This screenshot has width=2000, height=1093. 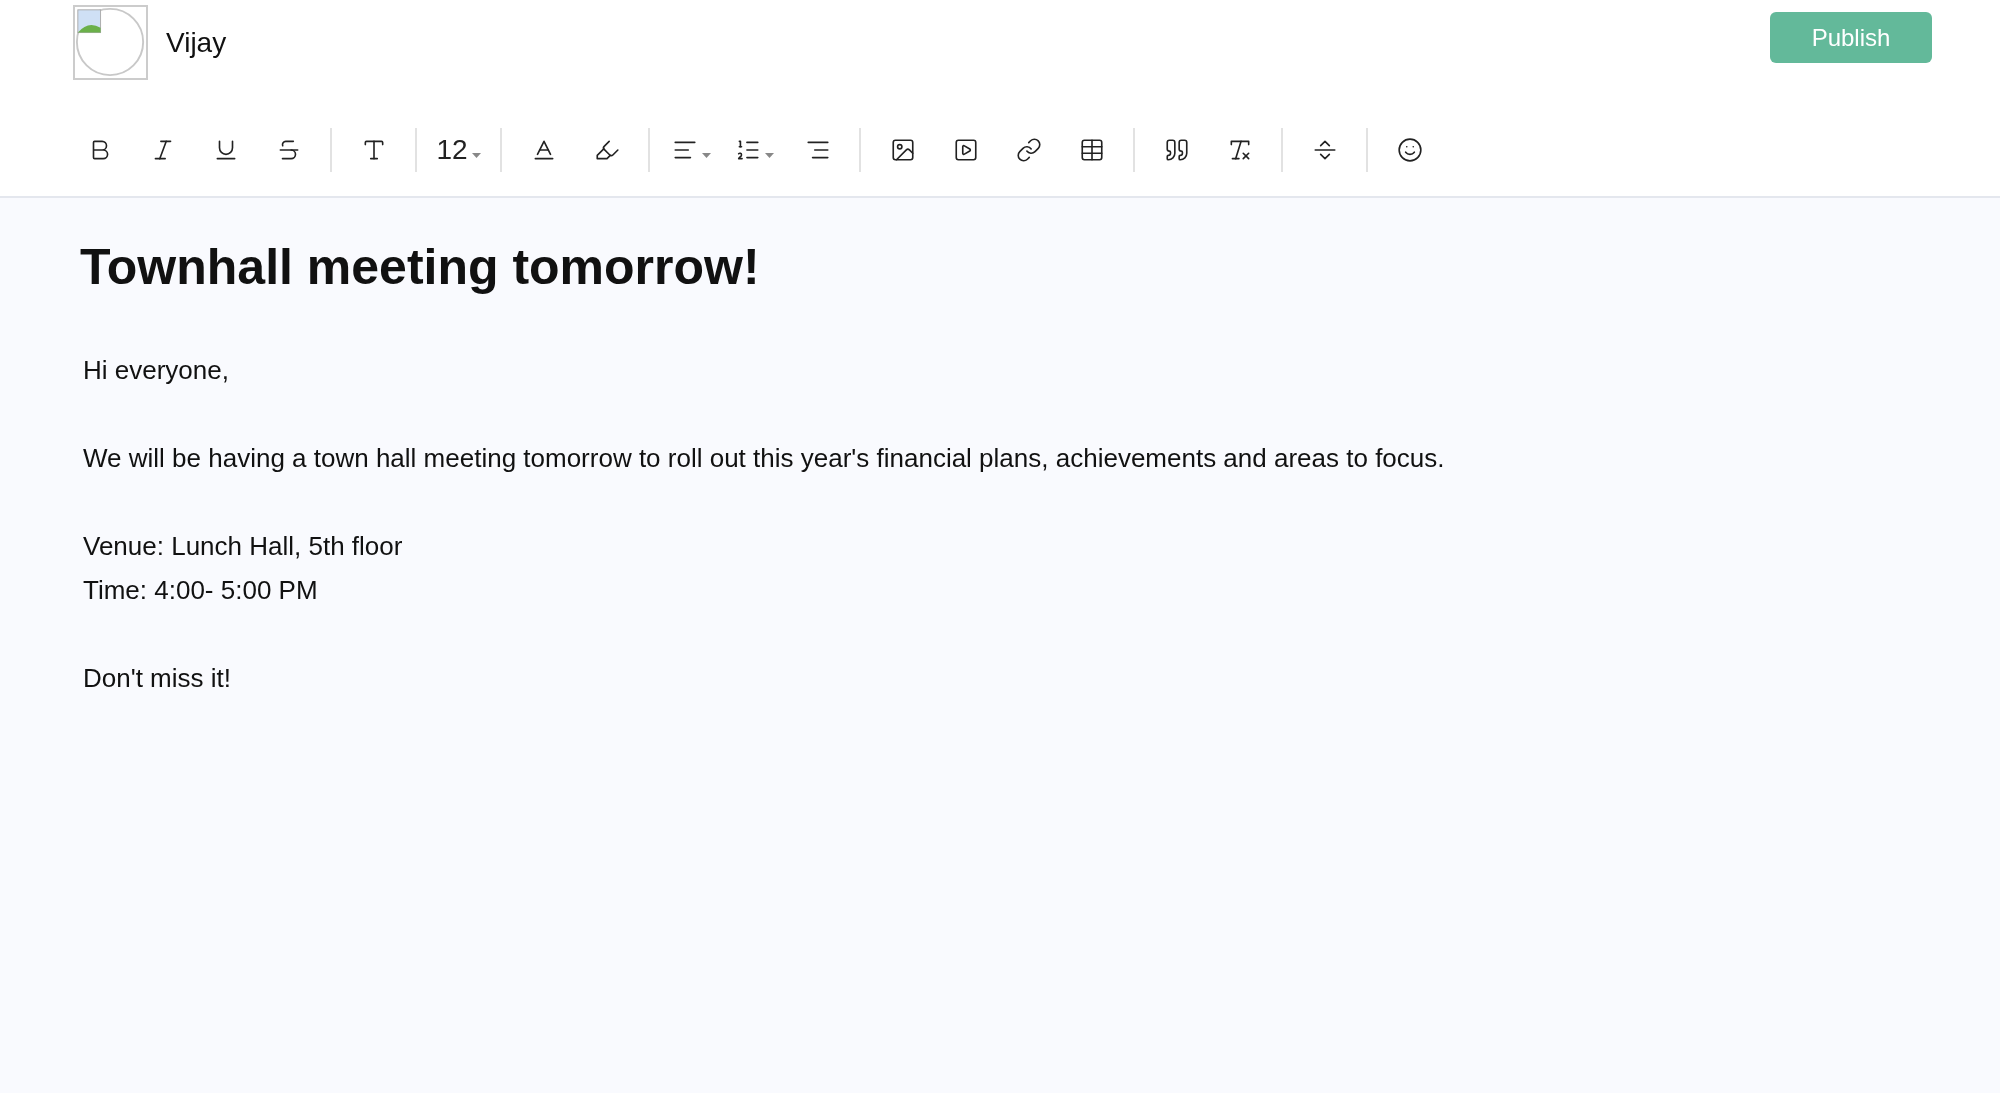 What do you see at coordinates (201, 590) in the screenshot?
I see `paragraph: Time: 4:00- 5:00 PM` at bounding box center [201, 590].